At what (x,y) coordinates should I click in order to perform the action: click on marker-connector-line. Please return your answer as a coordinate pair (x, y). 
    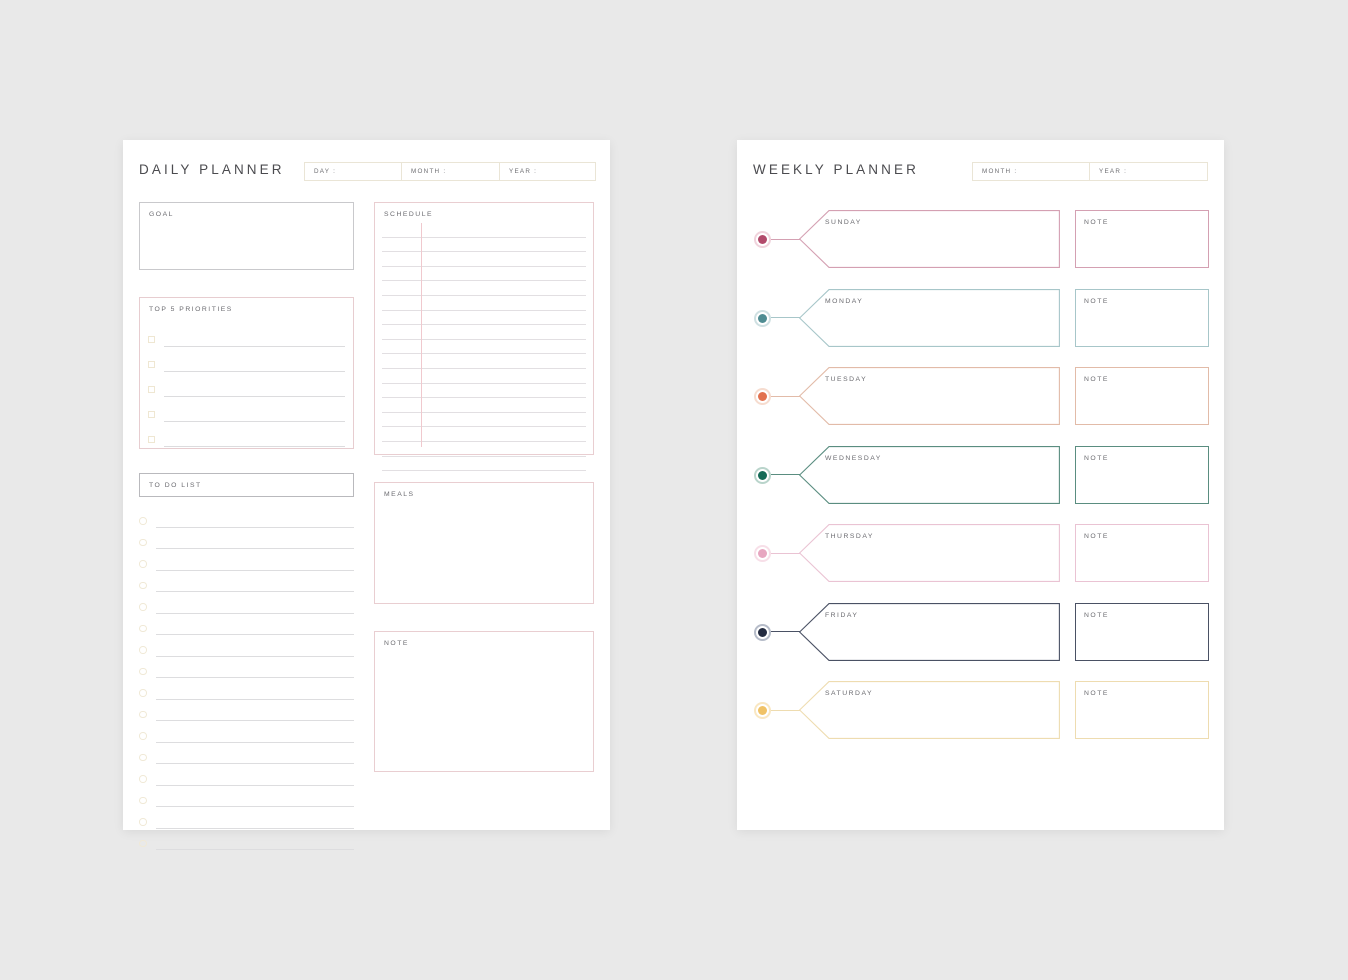
    Looking at the image, I should click on (785, 553).